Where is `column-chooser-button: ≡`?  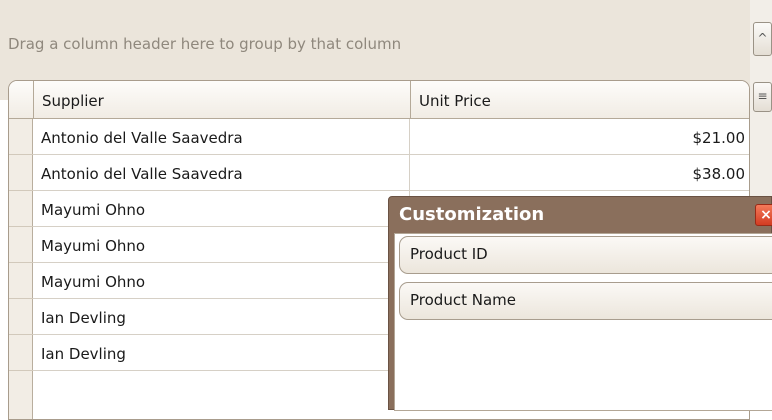
column-chooser-button: ≡ is located at coordinates (762, 97).